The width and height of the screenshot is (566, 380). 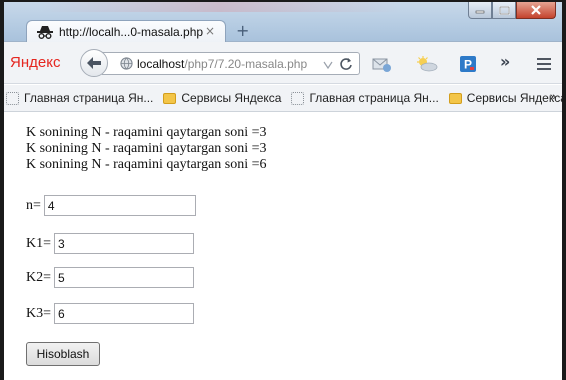 I want to click on weather-icon, so click(x=426, y=64).